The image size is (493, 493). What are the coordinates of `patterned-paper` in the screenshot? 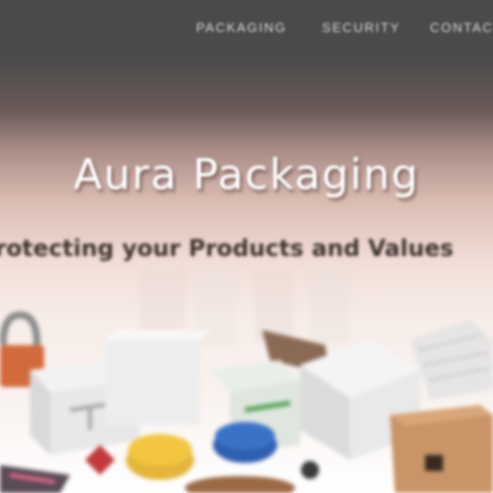 It's located at (451, 360).